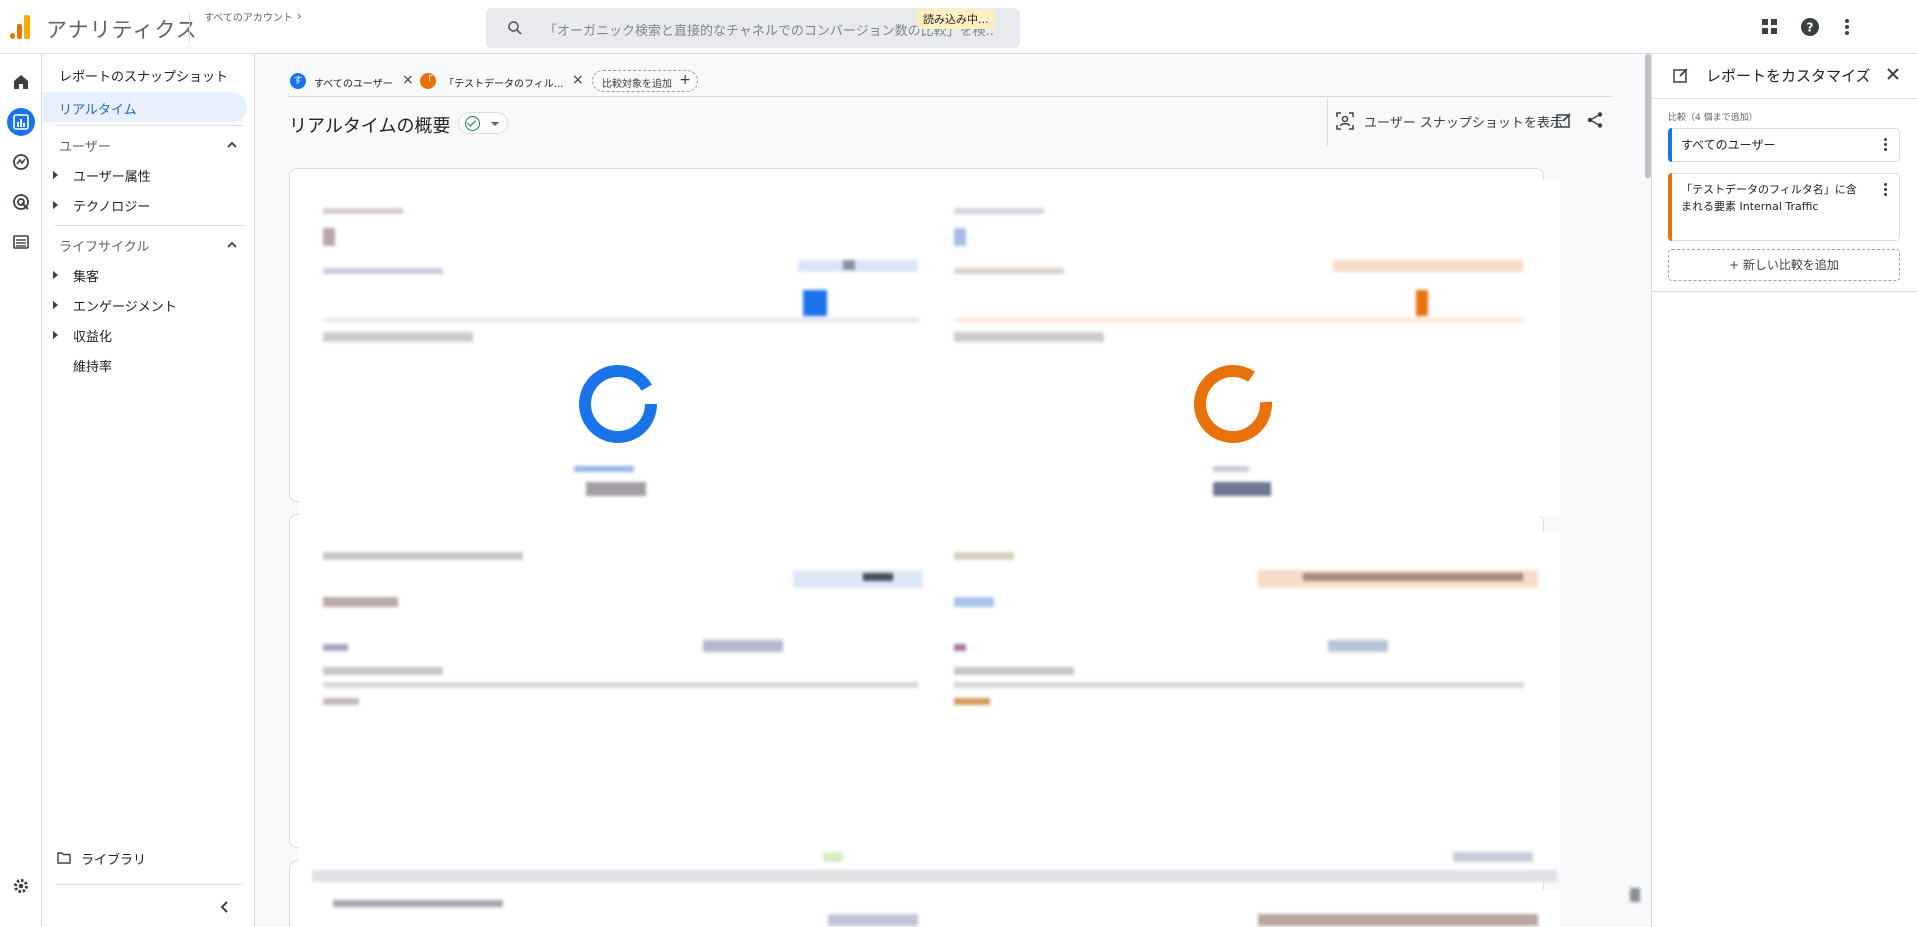 The width and height of the screenshot is (1917, 927). Describe the element at coordinates (1463, 123) in the screenshot. I see `snapshot-button-label: ユーザー スナップショットを表示` at that location.